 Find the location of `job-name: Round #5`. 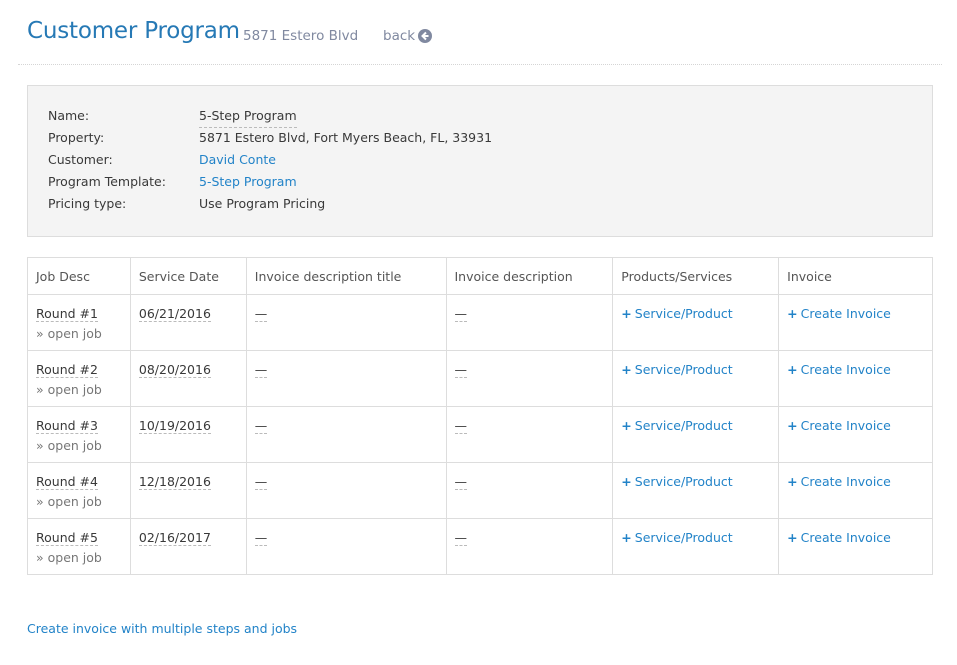

job-name: Round #5 is located at coordinates (67, 538).